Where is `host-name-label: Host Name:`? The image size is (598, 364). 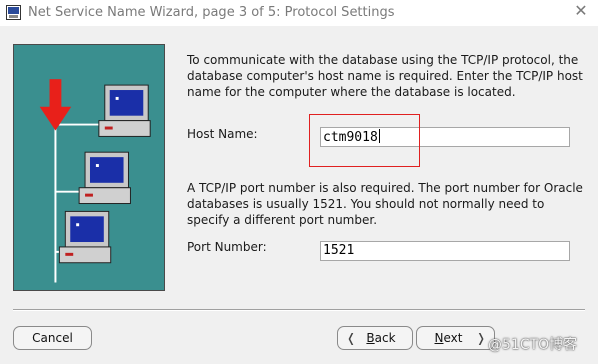
host-name-label: Host Name: is located at coordinates (222, 134).